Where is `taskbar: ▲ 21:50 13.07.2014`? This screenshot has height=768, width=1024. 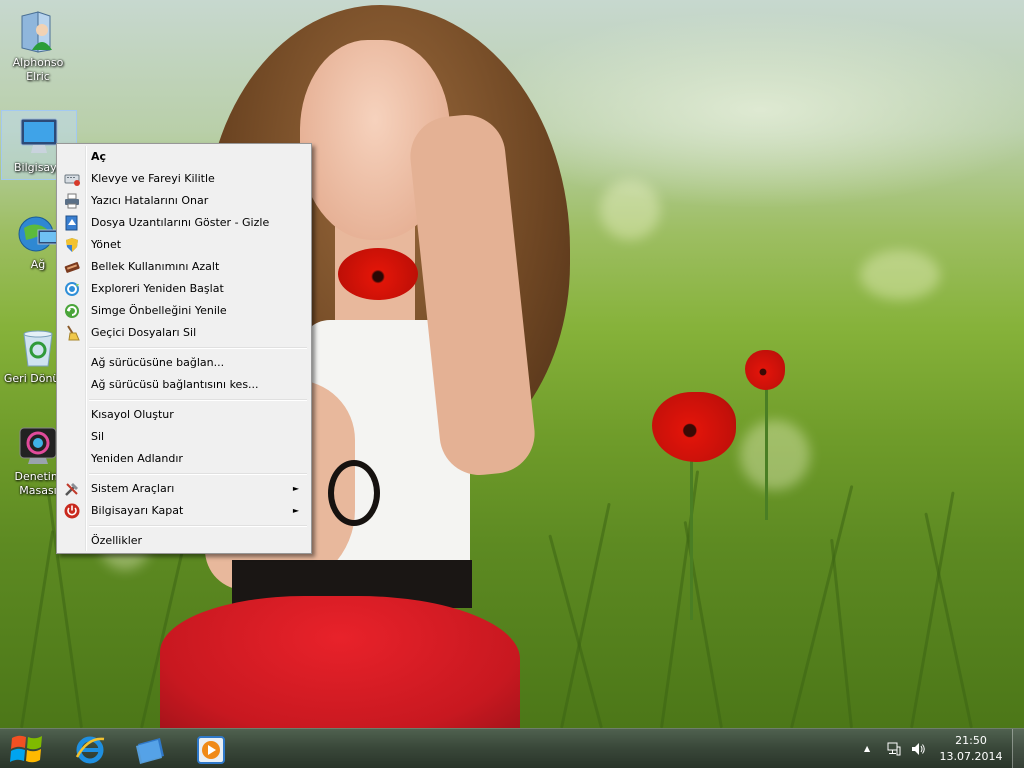 taskbar: ▲ 21:50 13.07.2014 is located at coordinates (512, 748).